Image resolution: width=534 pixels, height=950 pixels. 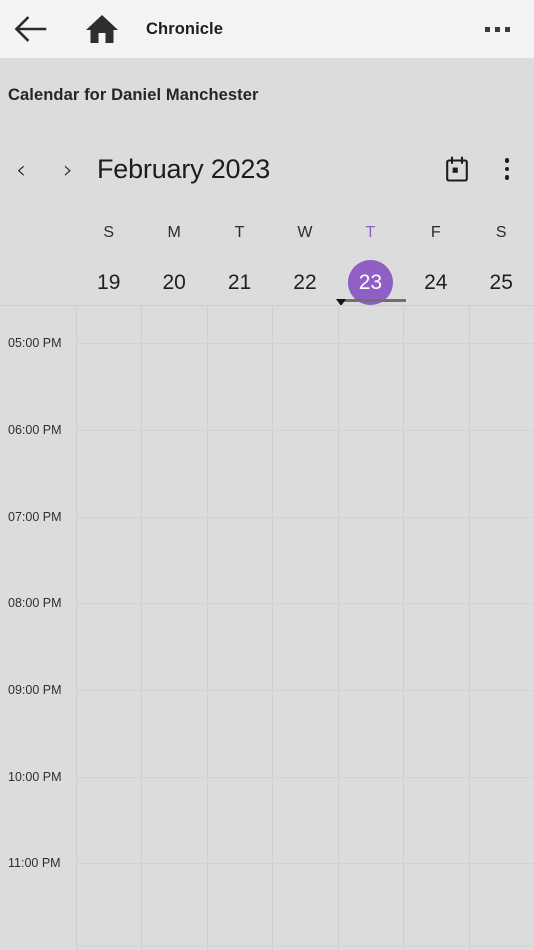 I want to click on time-gutter-divider, so click(x=76, y=627).